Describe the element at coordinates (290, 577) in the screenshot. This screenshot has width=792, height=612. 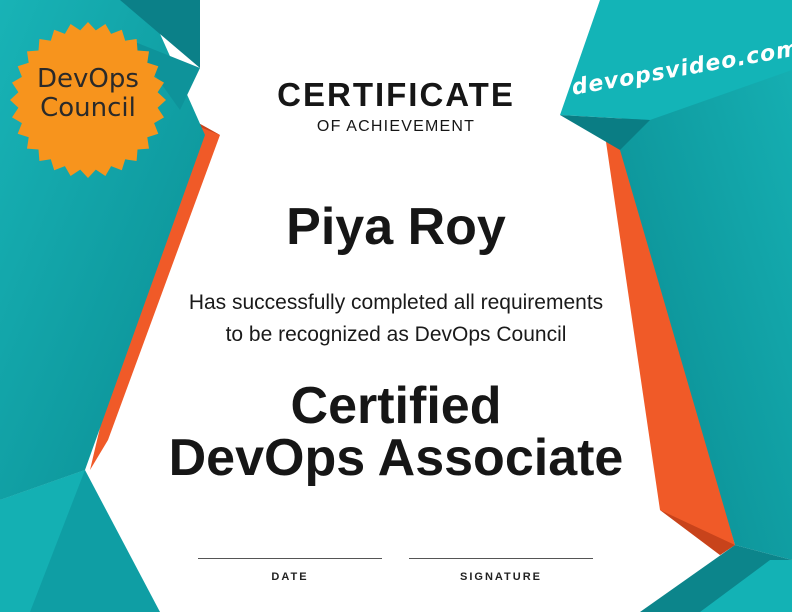
I see `date-label: DATE` at that location.